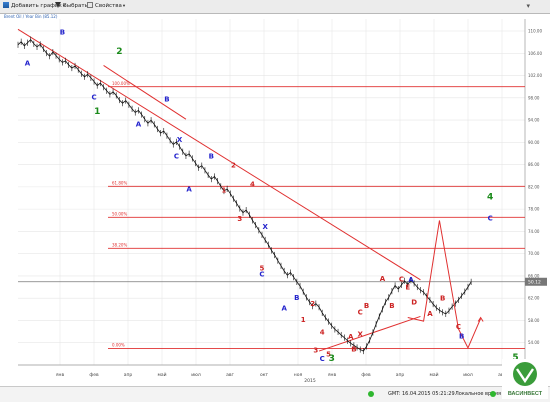 The width and height of the screenshot is (550, 403). Describe the element at coordinates (124, 6) in the screenshot. I see `chevron-down-icon: ▾` at that location.